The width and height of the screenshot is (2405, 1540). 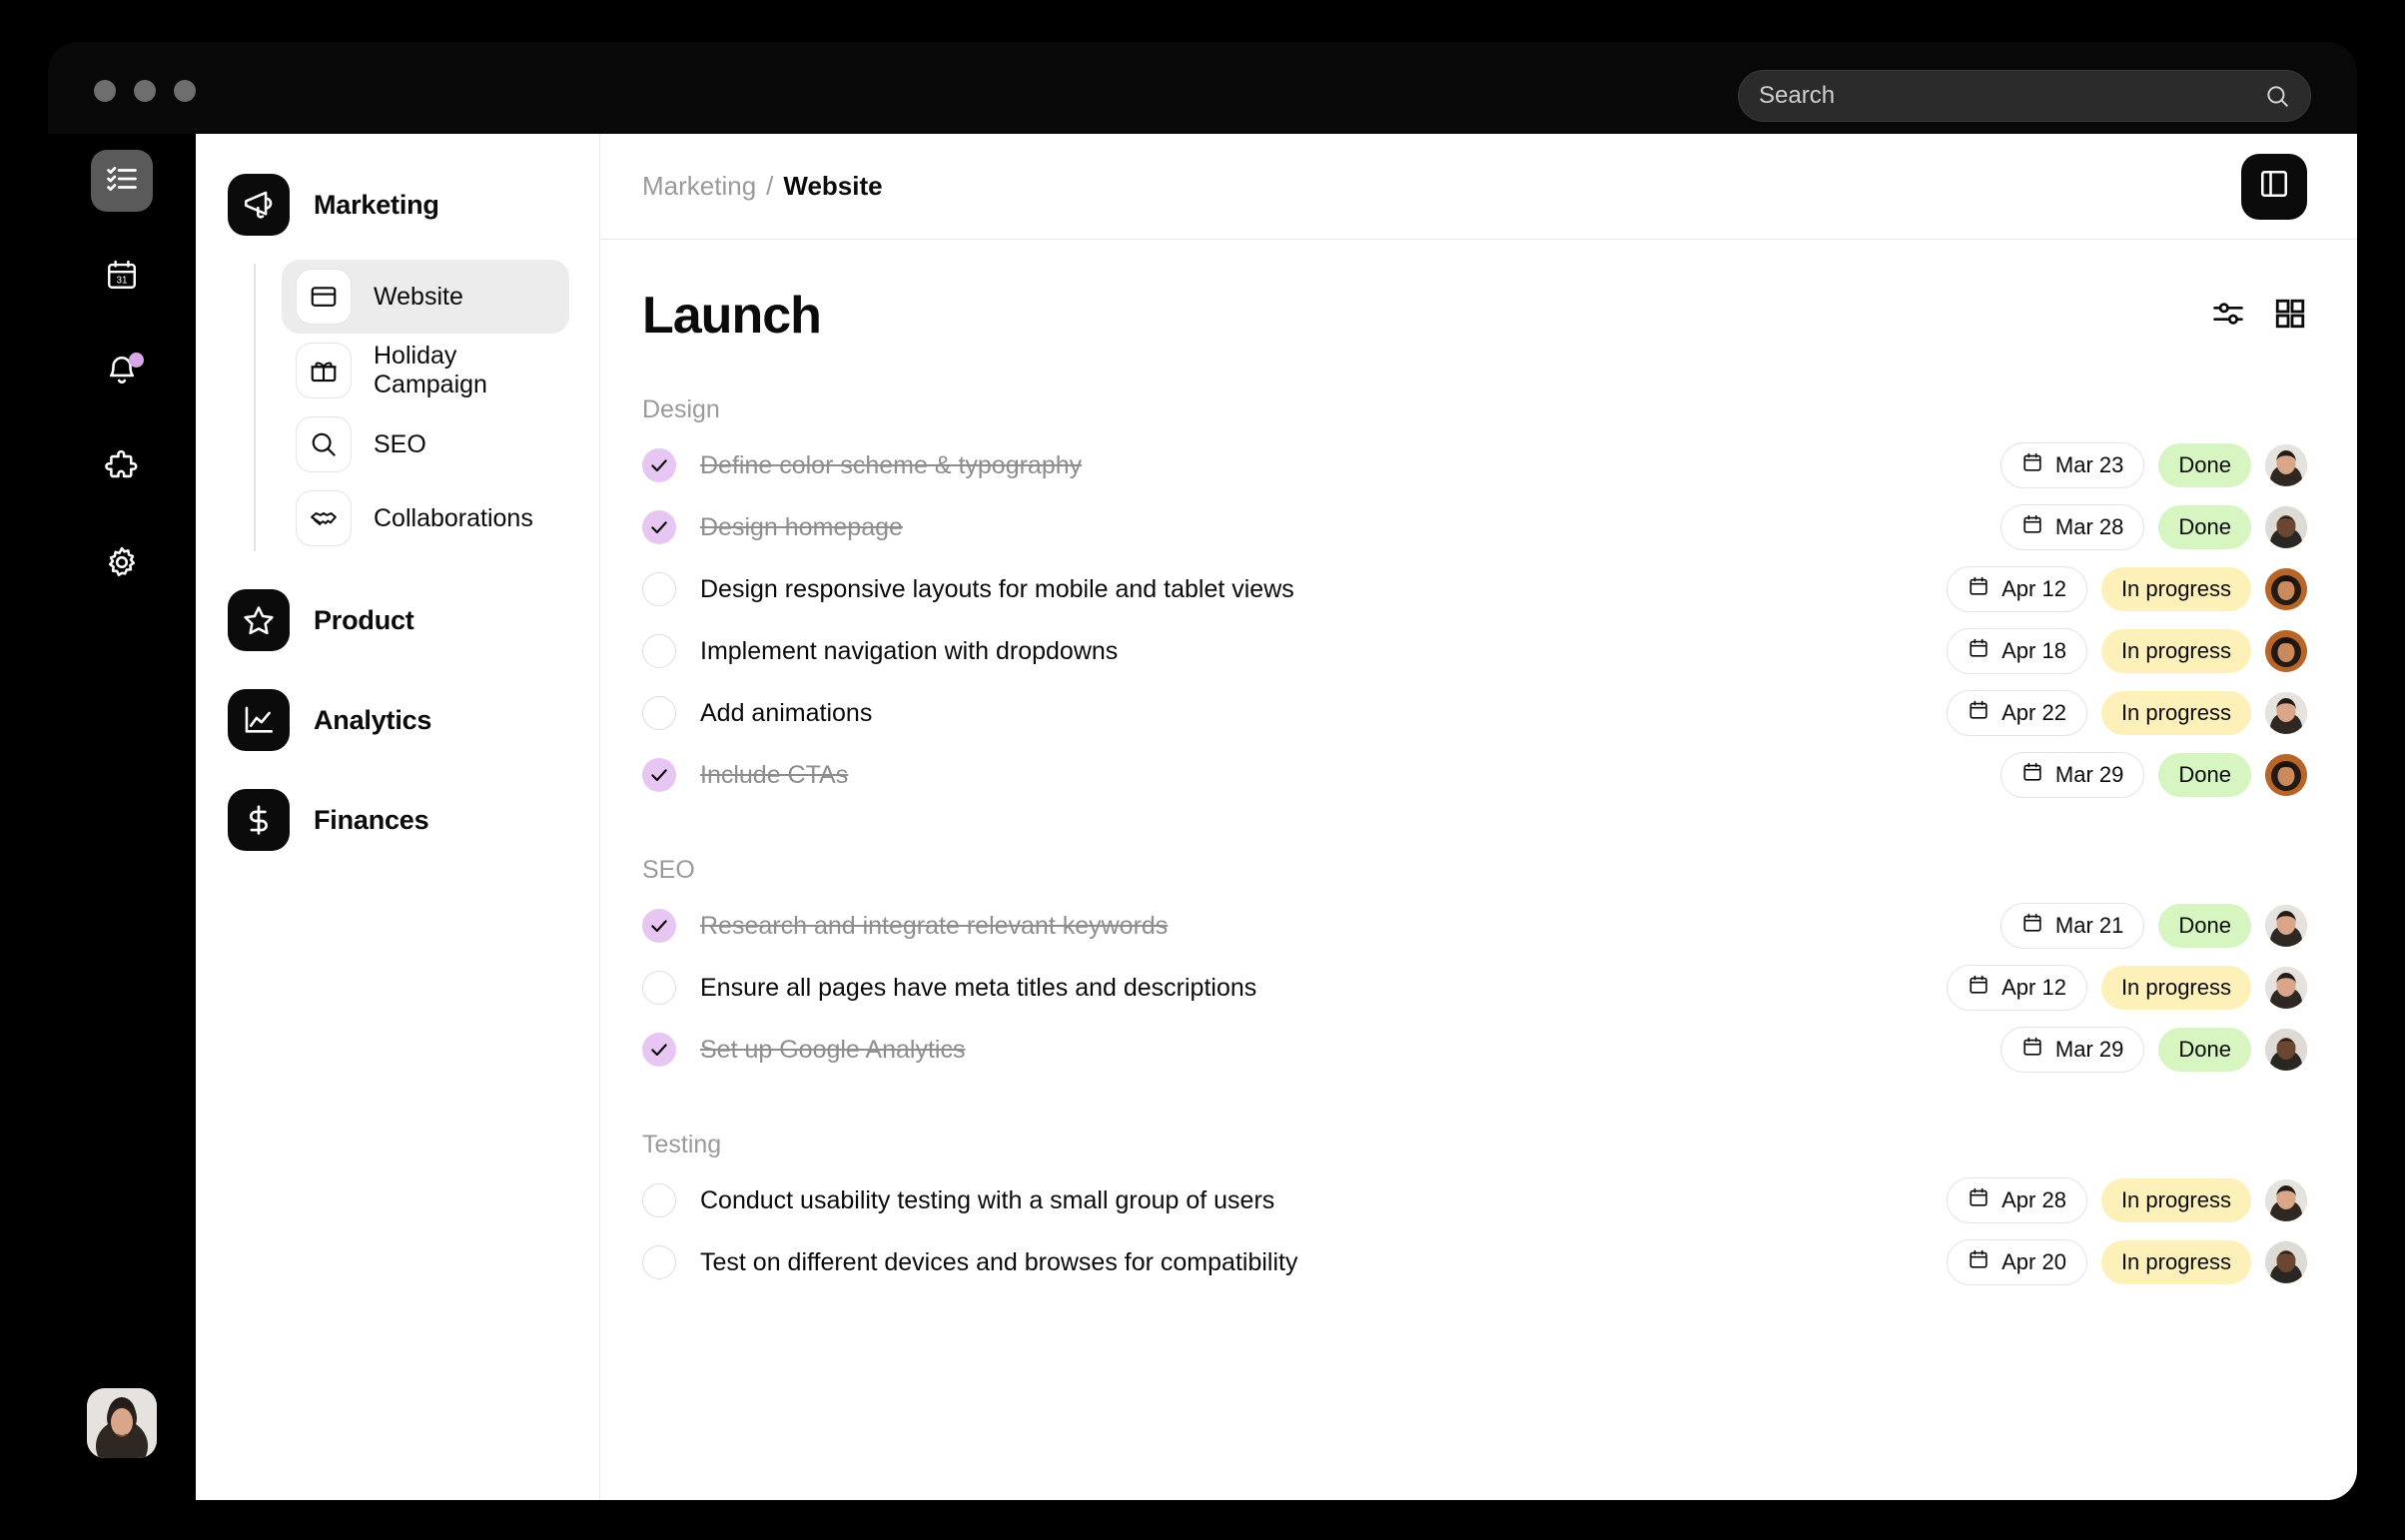 I want to click on sidebar-item-holiday-campaign: Holiday Campaign, so click(x=425, y=371).